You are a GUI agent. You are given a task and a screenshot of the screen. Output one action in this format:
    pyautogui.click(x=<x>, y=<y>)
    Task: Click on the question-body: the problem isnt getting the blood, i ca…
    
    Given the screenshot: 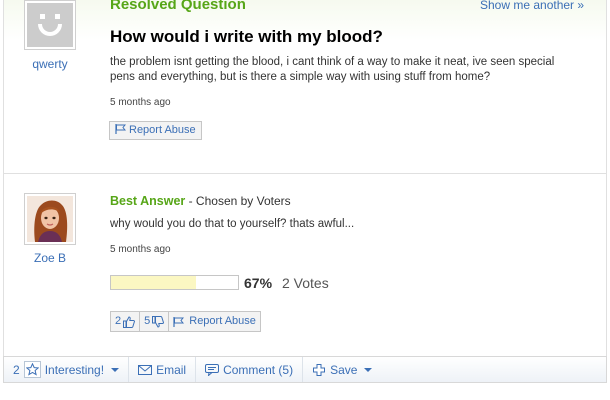 What is the action you would take?
    pyautogui.click(x=332, y=69)
    